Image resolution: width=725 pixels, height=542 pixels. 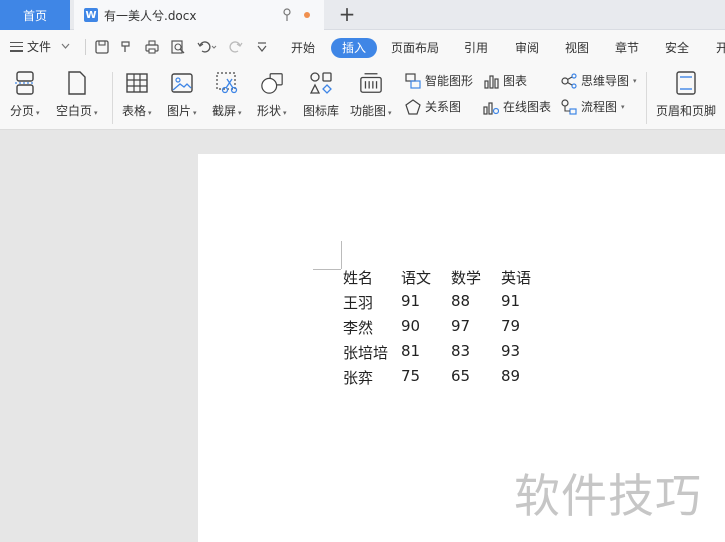 I want to click on mind-map-button: 思维导图 ▾, so click(x=599, y=80).